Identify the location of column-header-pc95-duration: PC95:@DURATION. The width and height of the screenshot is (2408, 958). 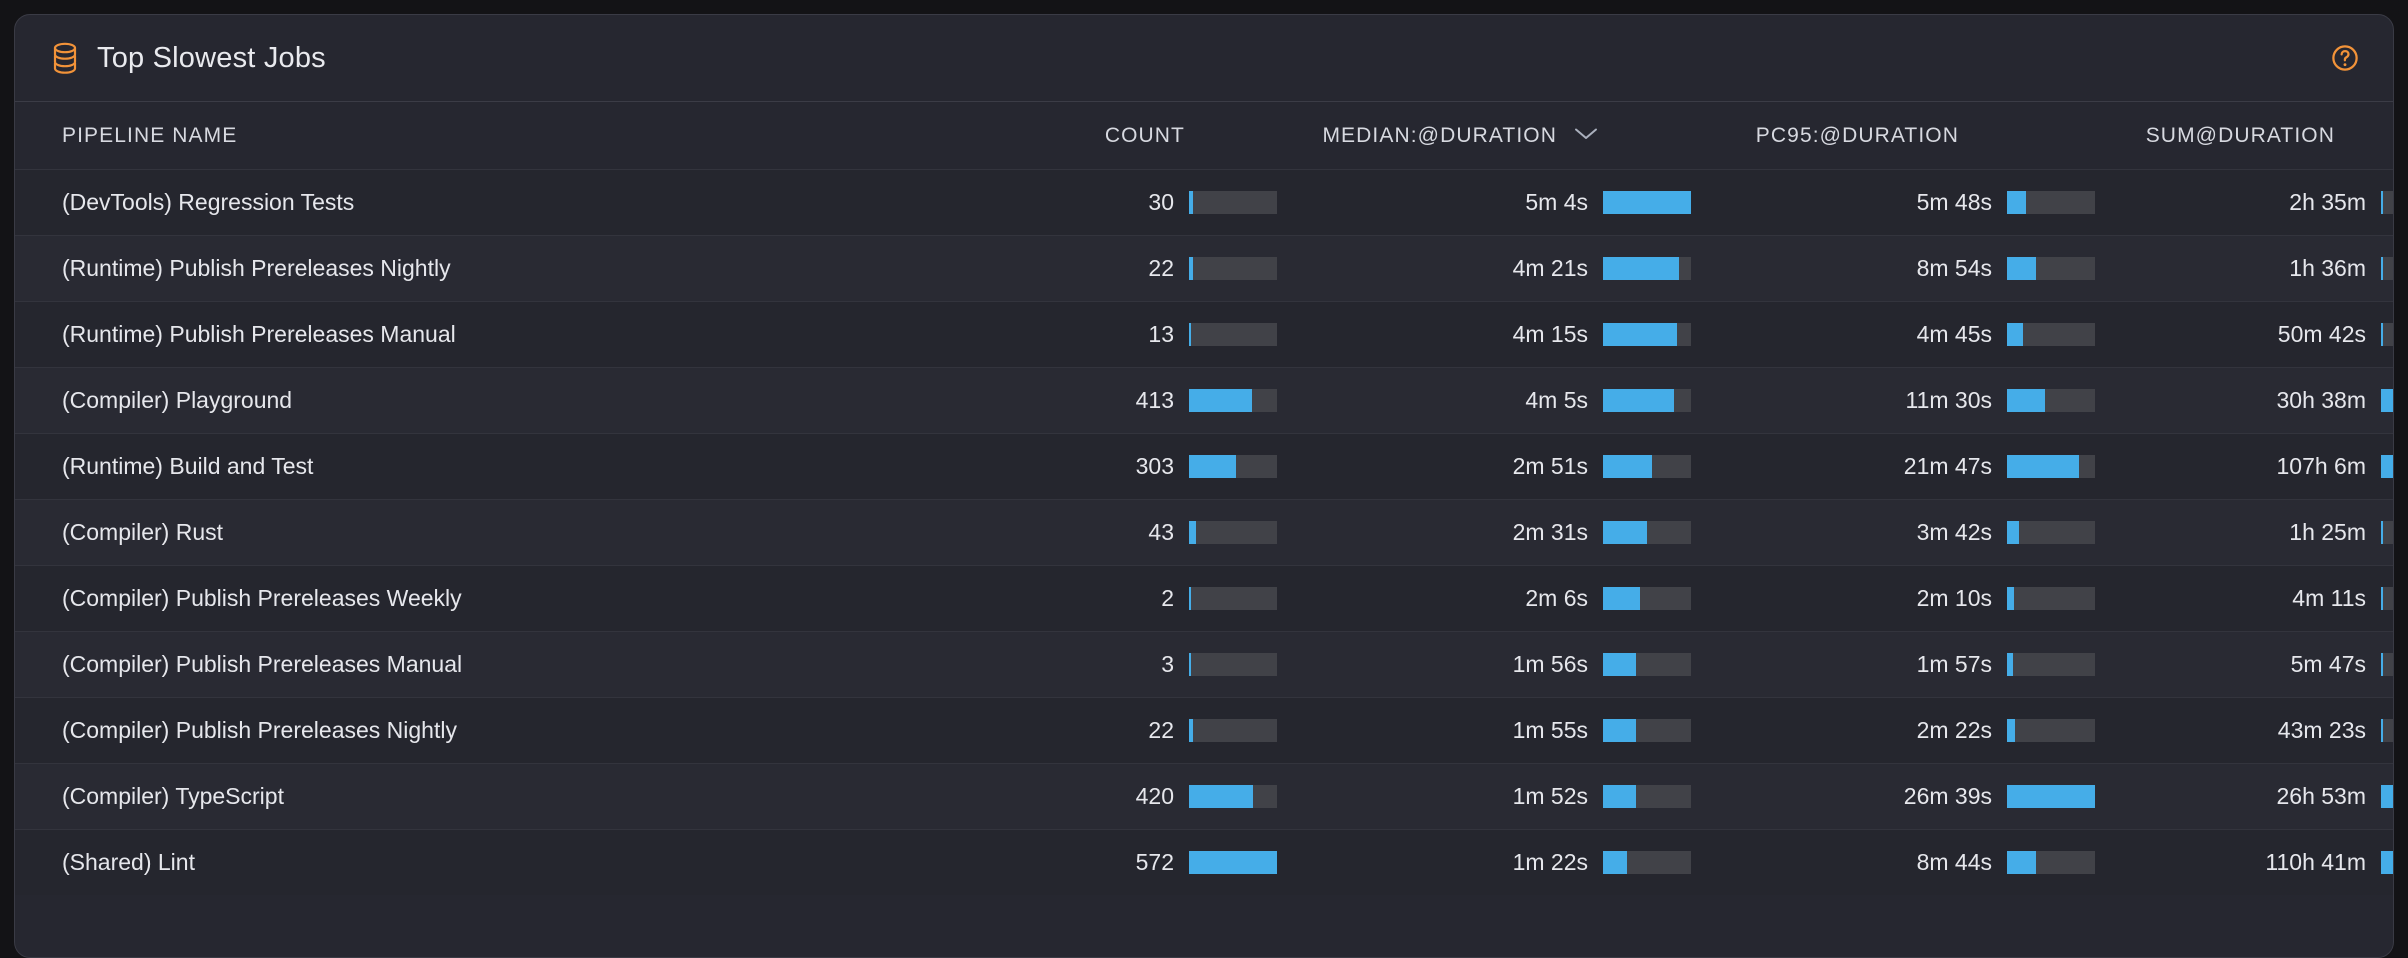
(1907, 136).